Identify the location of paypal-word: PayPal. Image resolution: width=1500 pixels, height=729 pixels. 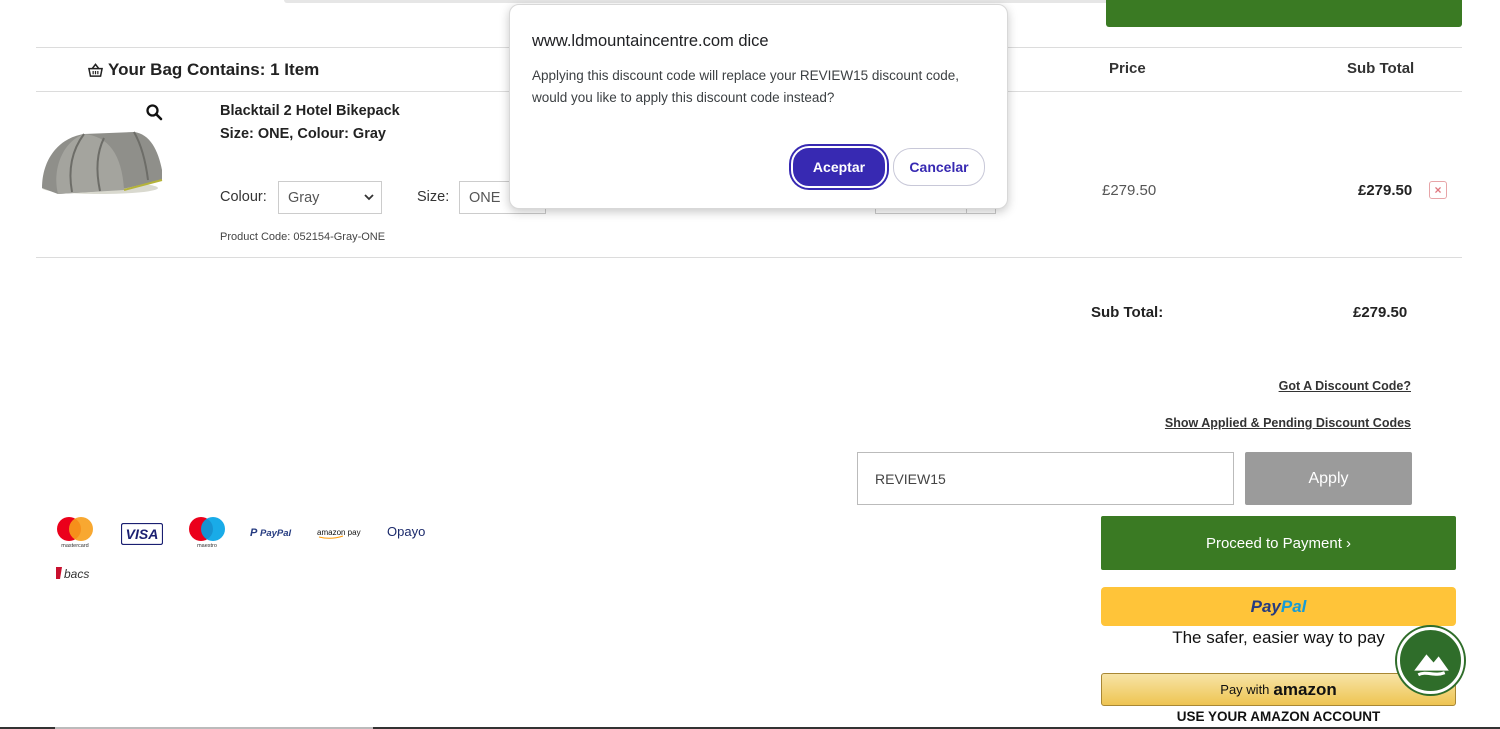
(276, 533).